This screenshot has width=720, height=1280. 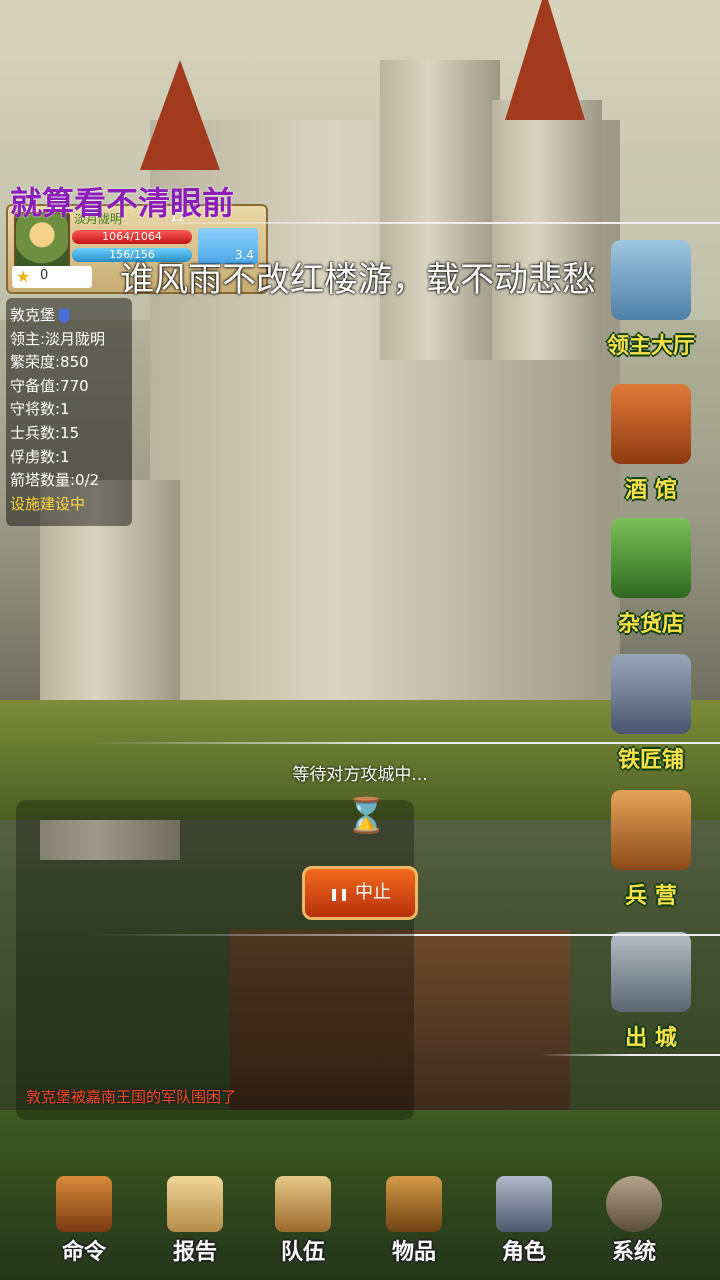 I want to click on blacksmith-icon, so click(x=651, y=694).